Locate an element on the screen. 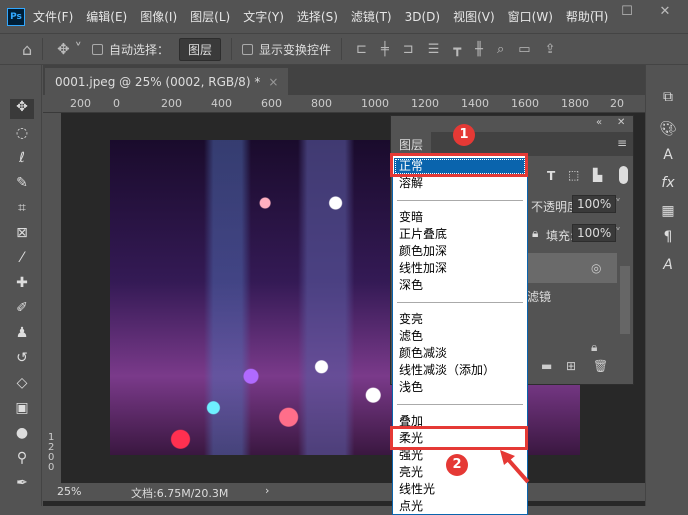 The image size is (688, 515). type-filter-icon: T is located at coordinates (551, 176).